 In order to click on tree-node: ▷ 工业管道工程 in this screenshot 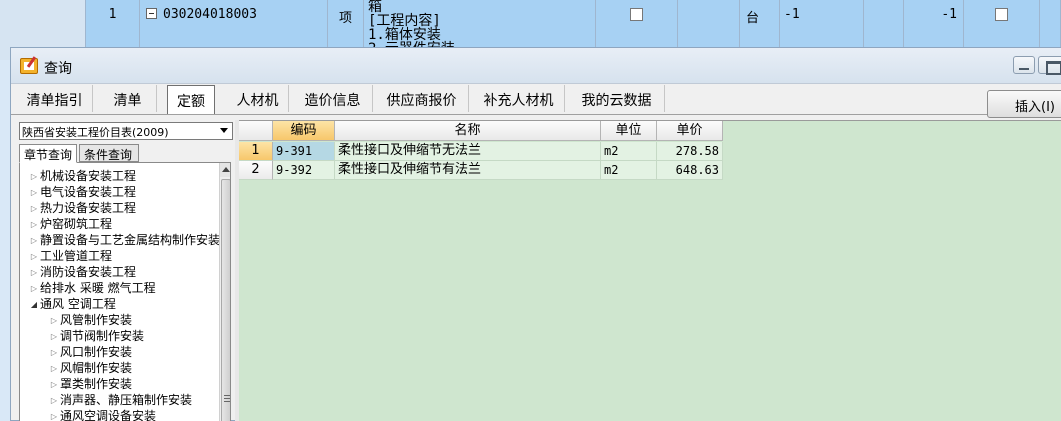, I will do `click(70, 256)`.